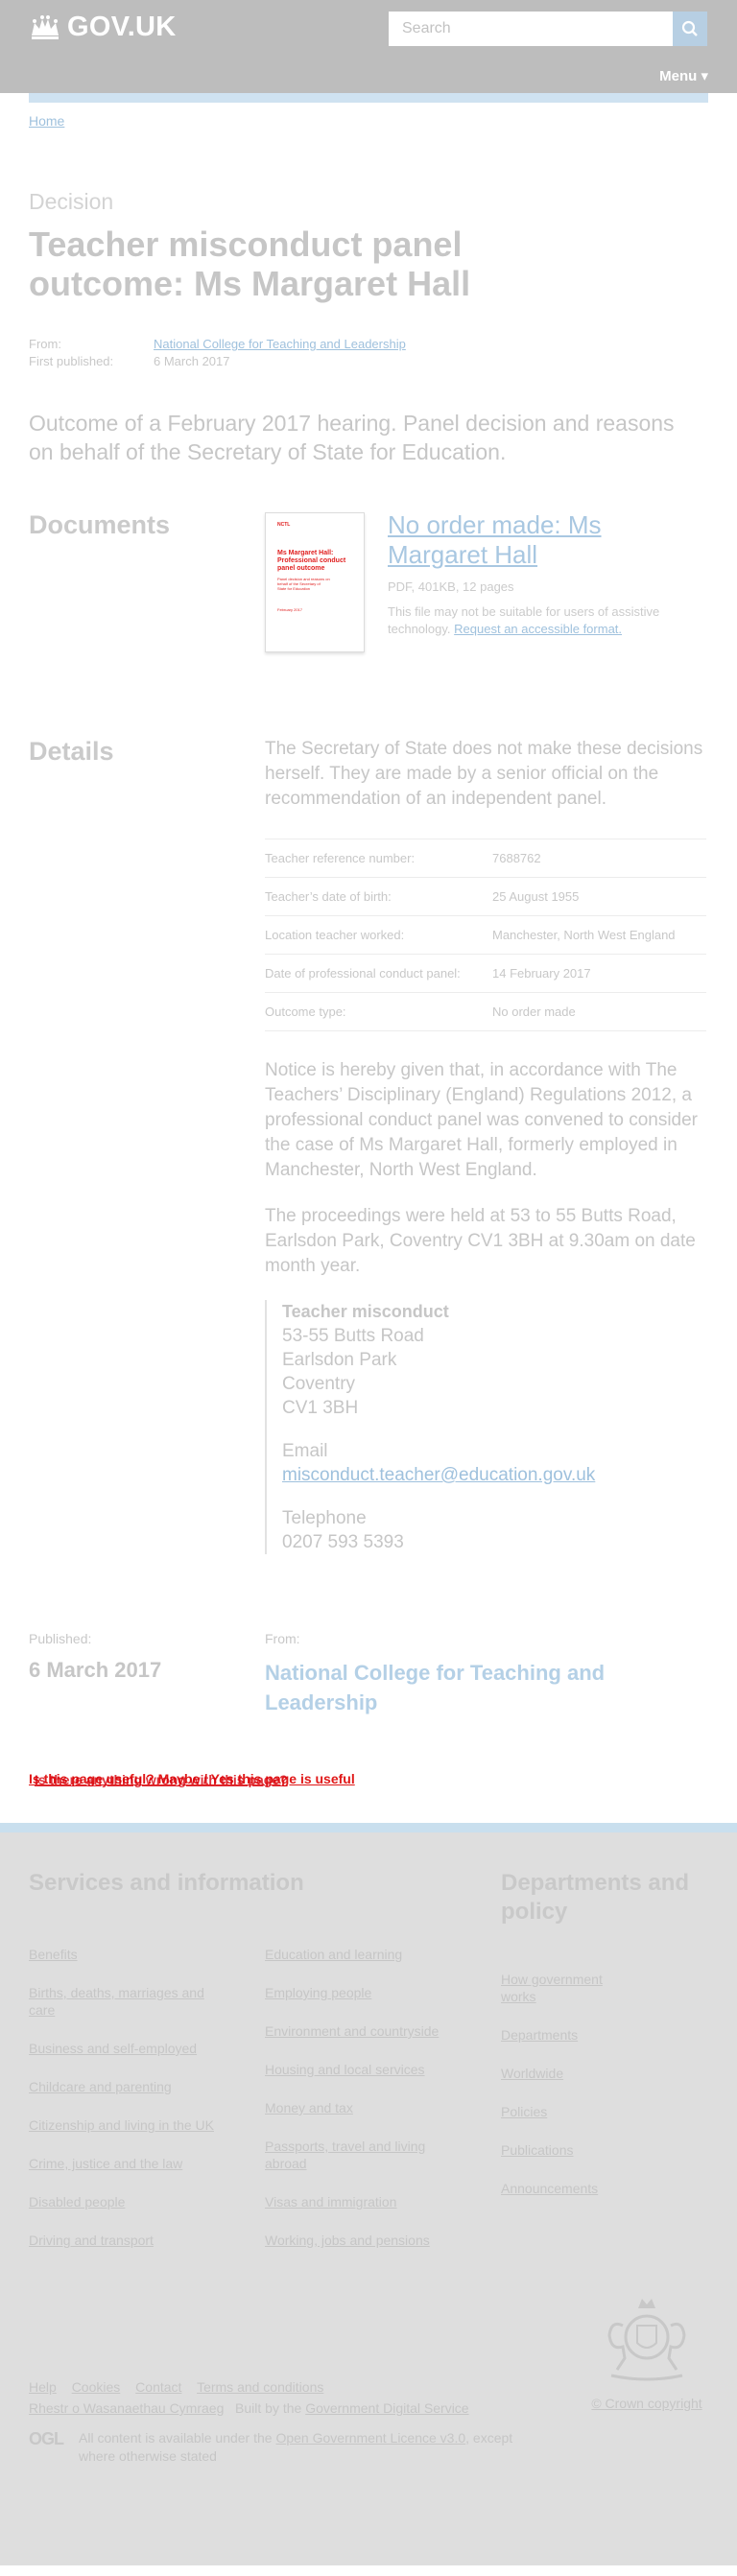 The width and height of the screenshot is (737, 2576). What do you see at coordinates (158, 2387) in the screenshot?
I see `footer-link-contact: Contact` at bounding box center [158, 2387].